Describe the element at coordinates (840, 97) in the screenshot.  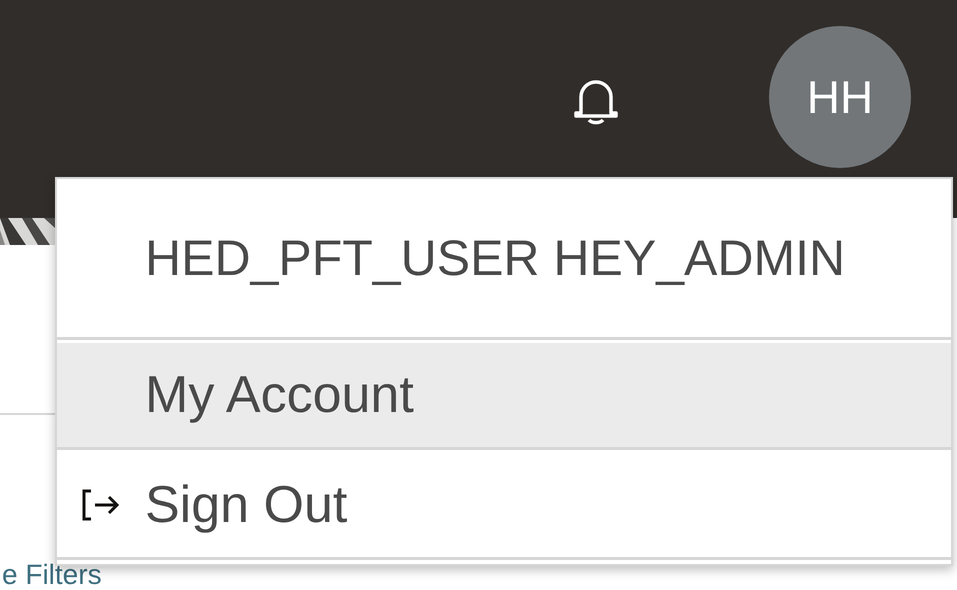
I see `avatar: HH` at that location.